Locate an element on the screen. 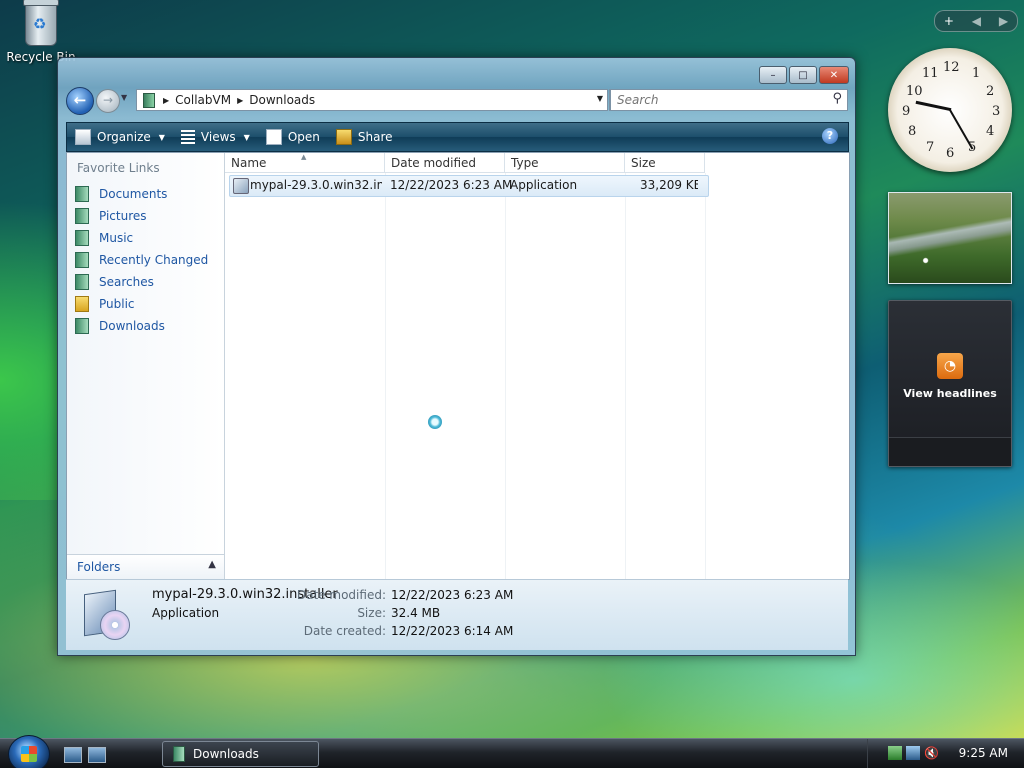  favorite-link-label: Downloads is located at coordinates (132, 326).